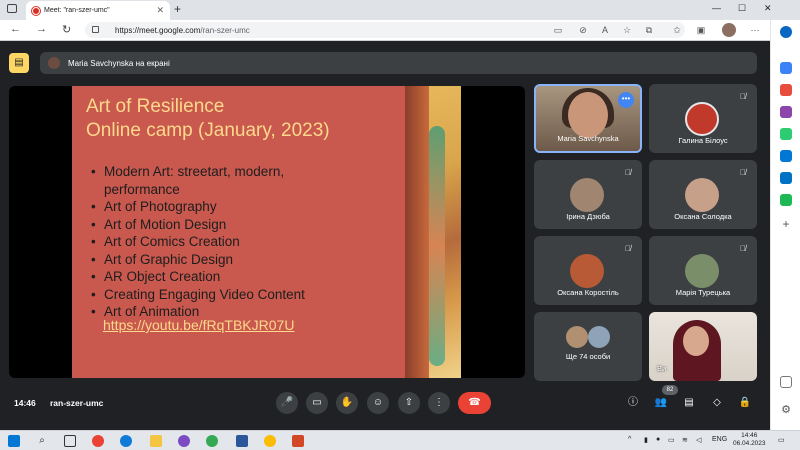  What do you see at coordinates (298, 441) in the screenshot?
I see `powerpoint-icon` at bounding box center [298, 441].